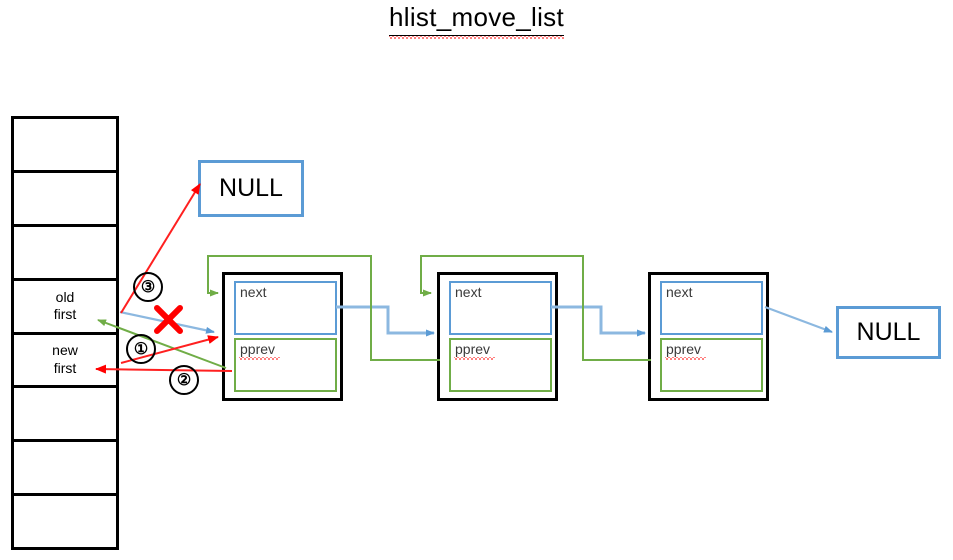  What do you see at coordinates (798, 319) in the screenshot?
I see `next-pointer-node3-to-null` at bounding box center [798, 319].